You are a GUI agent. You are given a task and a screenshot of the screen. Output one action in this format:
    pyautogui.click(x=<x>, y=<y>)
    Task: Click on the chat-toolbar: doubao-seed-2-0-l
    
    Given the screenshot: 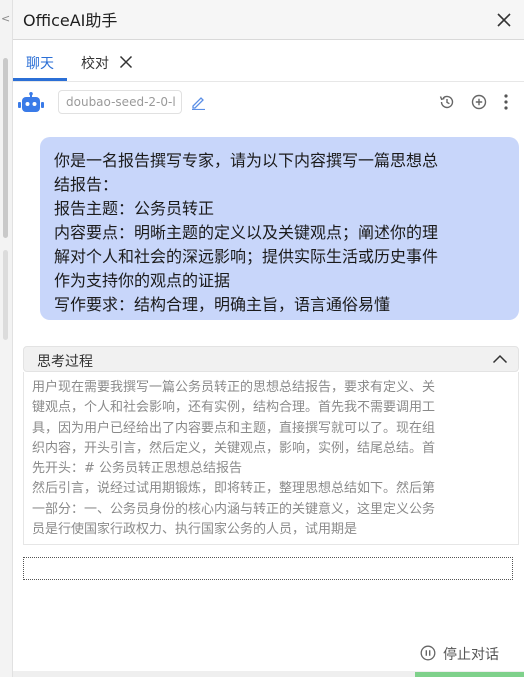 What is the action you would take?
    pyautogui.click(x=268, y=103)
    